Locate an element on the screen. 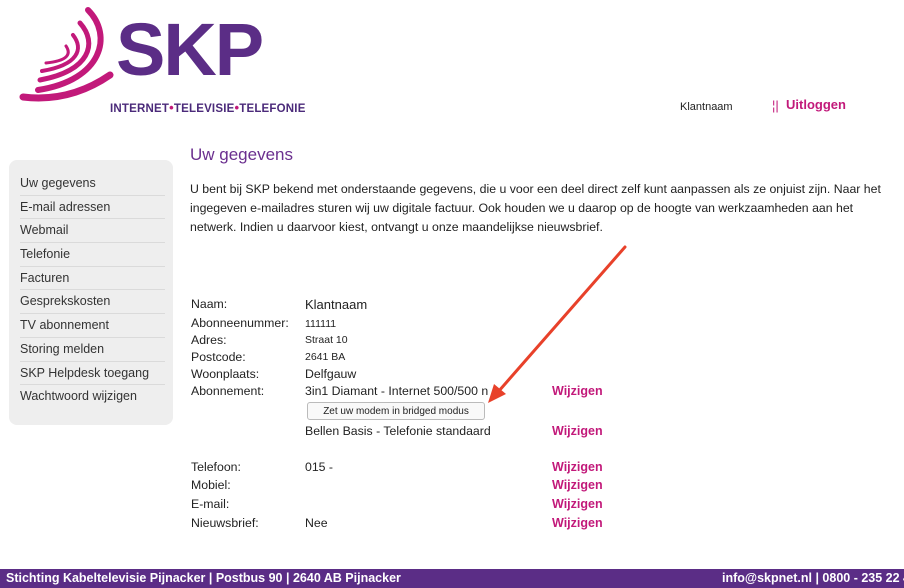  adres-value: Straat 10 is located at coordinates (326, 340).